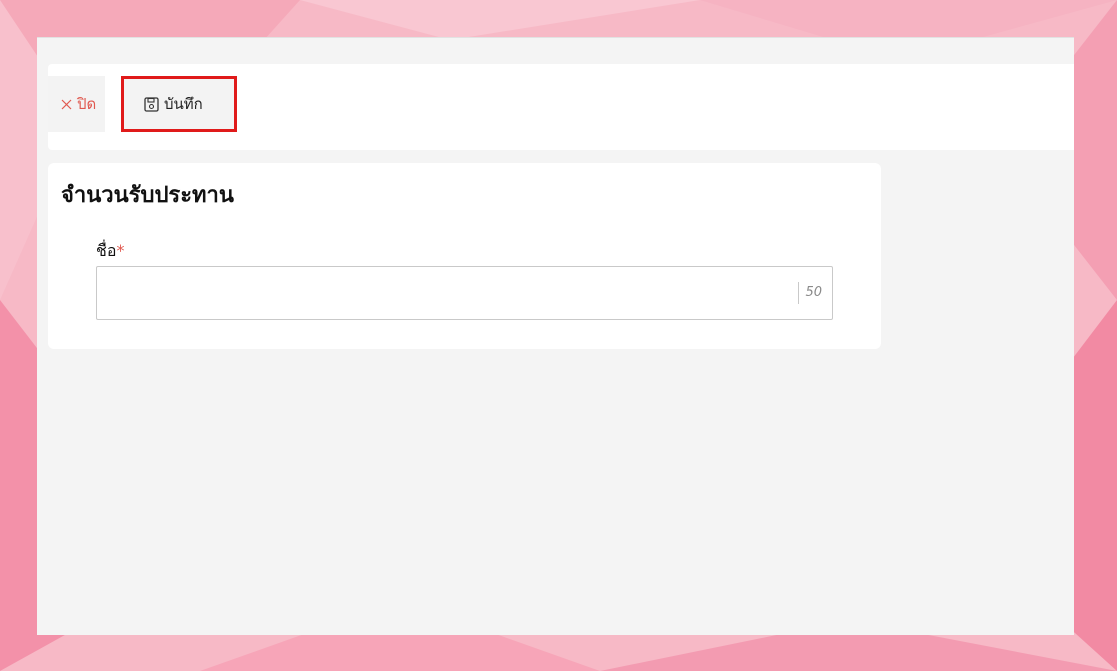  What do you see at coordinates (151, 104) in the screenshot?
I see `save-icon` at bounding box center [151, 104].